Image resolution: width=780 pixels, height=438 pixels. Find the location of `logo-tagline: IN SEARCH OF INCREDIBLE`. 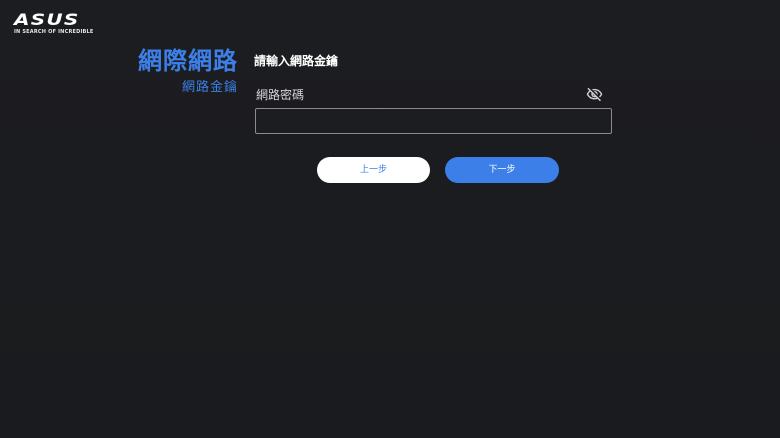

logo-tagline: IN SEARCH OF INCREDIBLE is located at coordinates (54, 32).